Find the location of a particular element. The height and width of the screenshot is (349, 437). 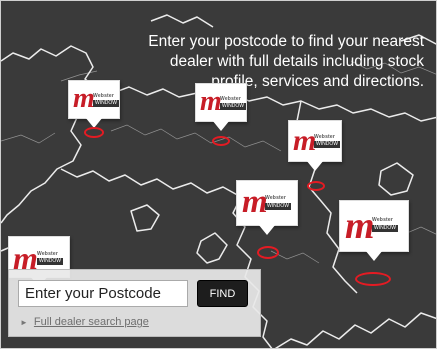

full-dealer-search-link-label: Full dealer search page is located at coordinates (91, 322).